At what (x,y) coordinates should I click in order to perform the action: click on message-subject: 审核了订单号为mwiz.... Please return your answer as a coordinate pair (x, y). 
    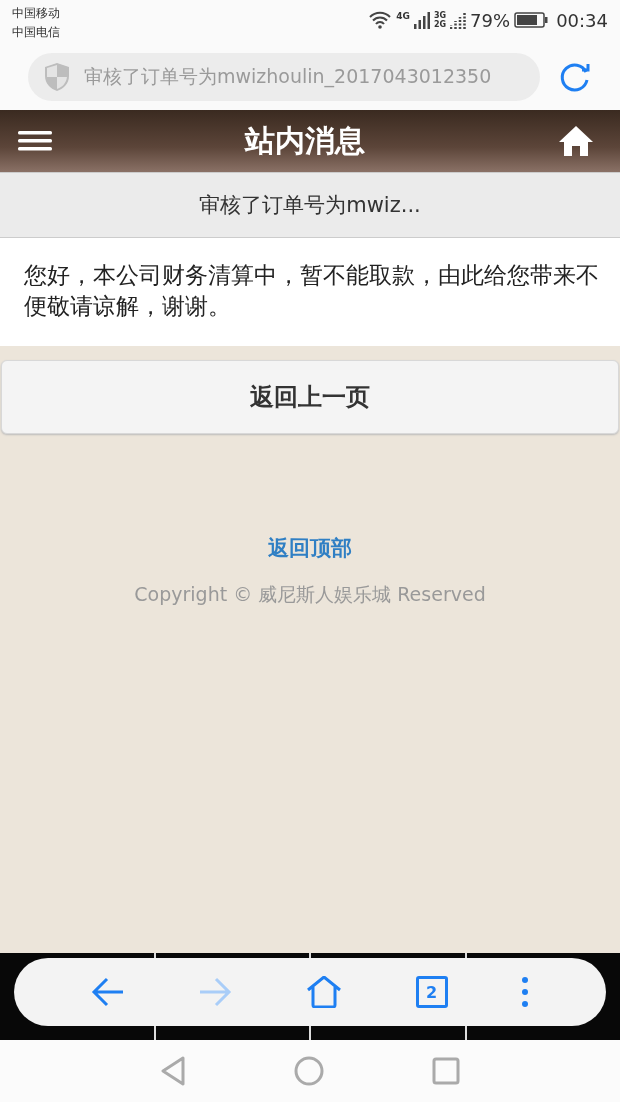
    Looking at the image, I should click on (310, 205).